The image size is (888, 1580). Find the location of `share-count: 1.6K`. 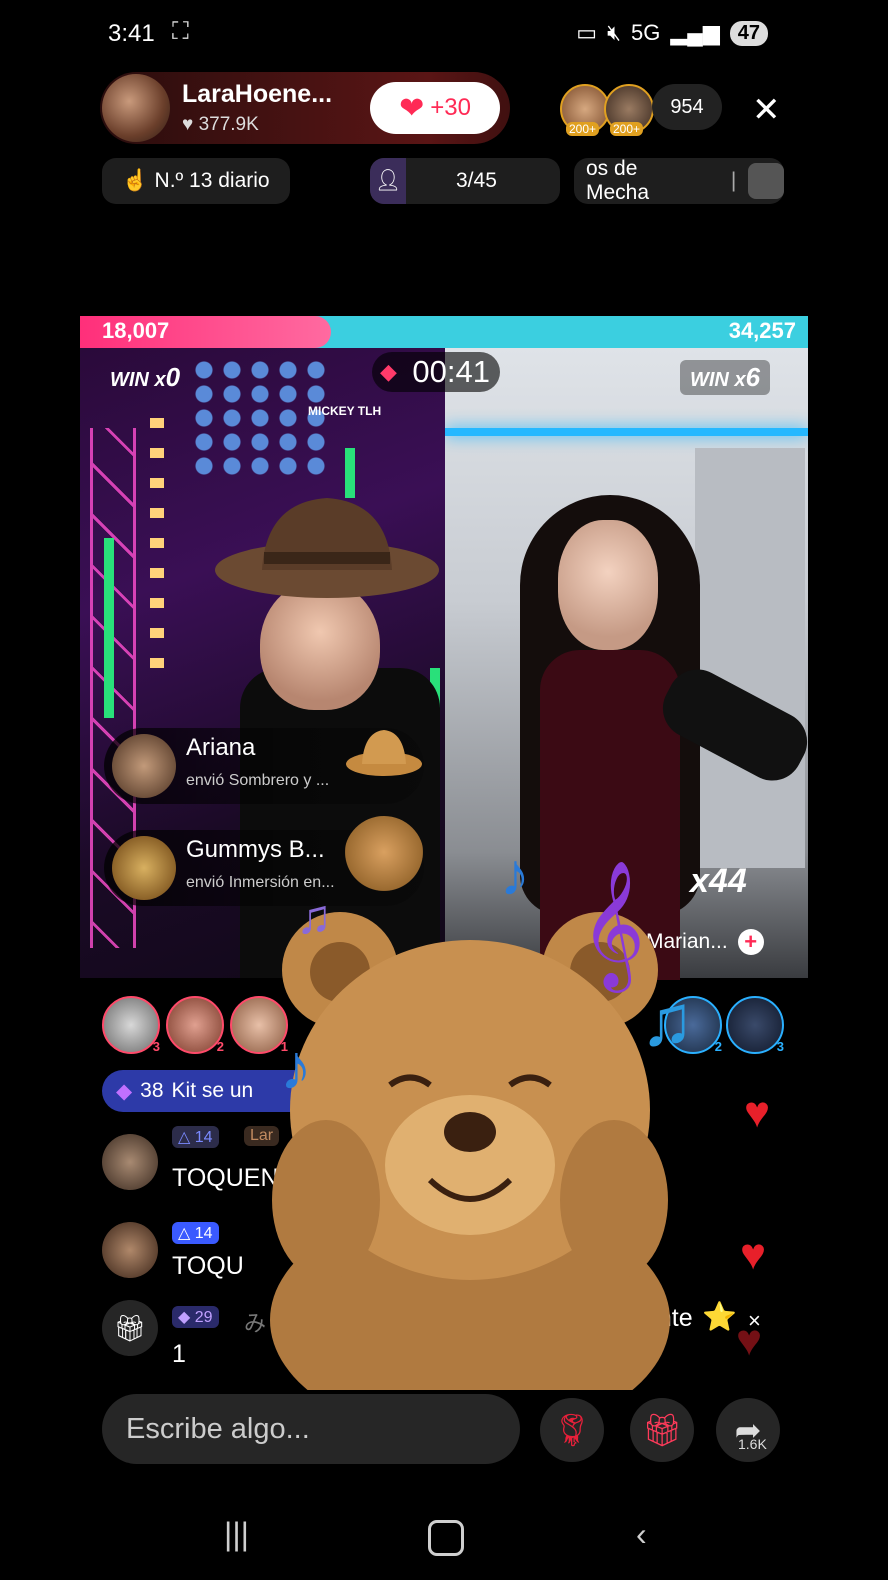

share-count: 1.6K is located at coordinates (752, 1444).